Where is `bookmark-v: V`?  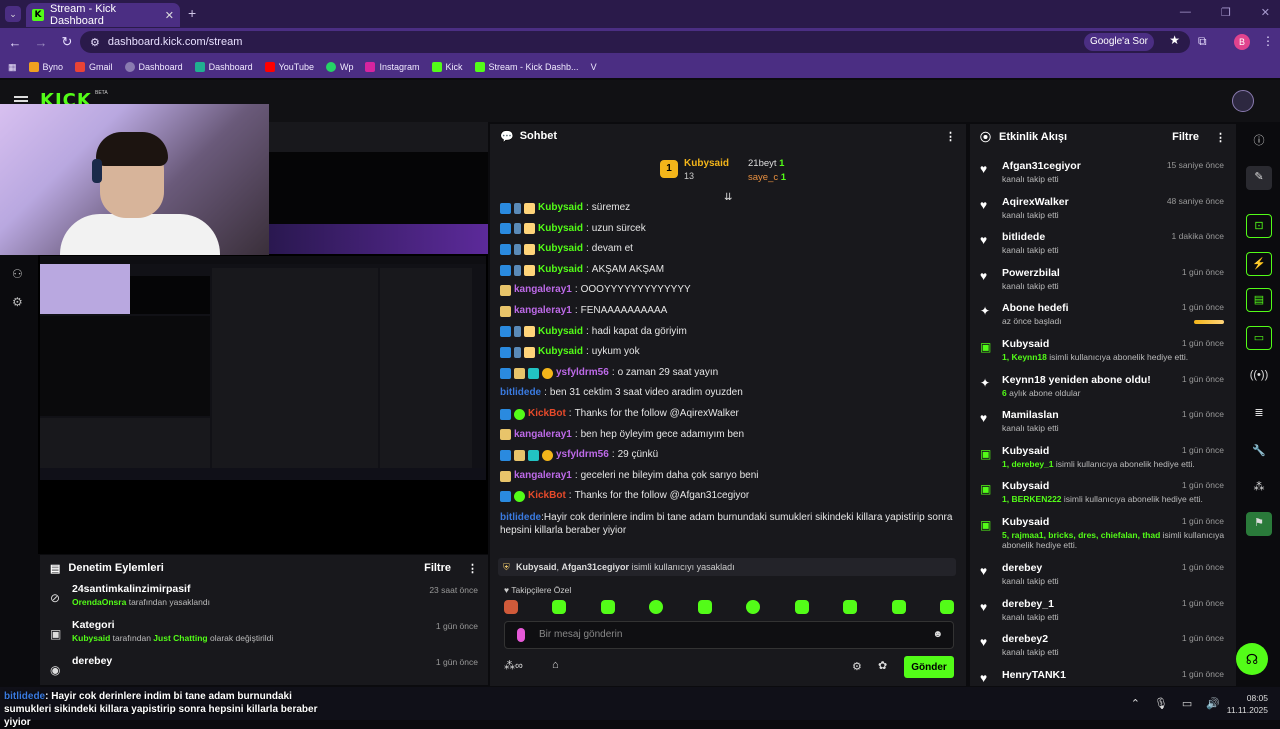 bookmark-v: V is located at coordinates (594, 67).